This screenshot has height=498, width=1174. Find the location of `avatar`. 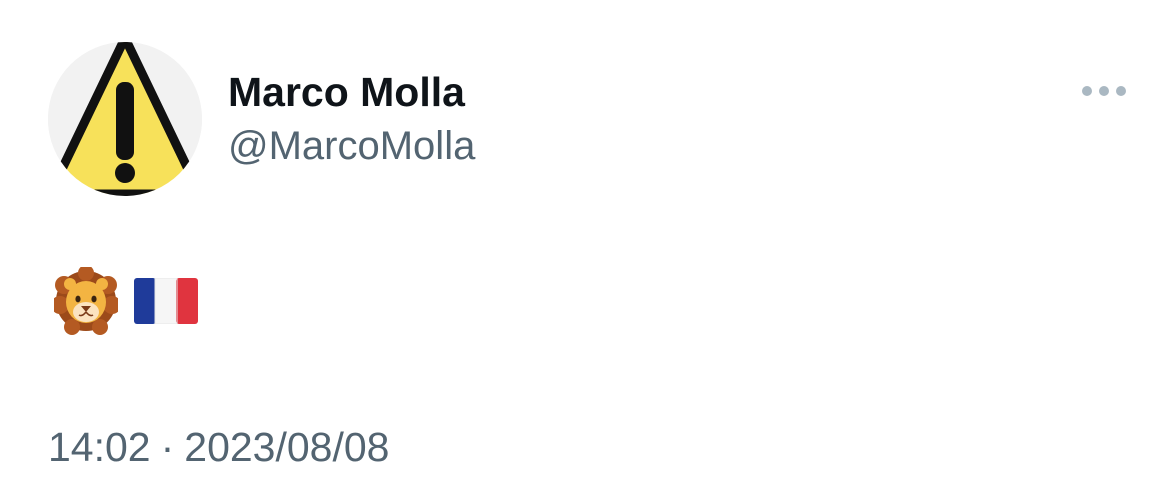

avatar is located at coordinates (125, 119).